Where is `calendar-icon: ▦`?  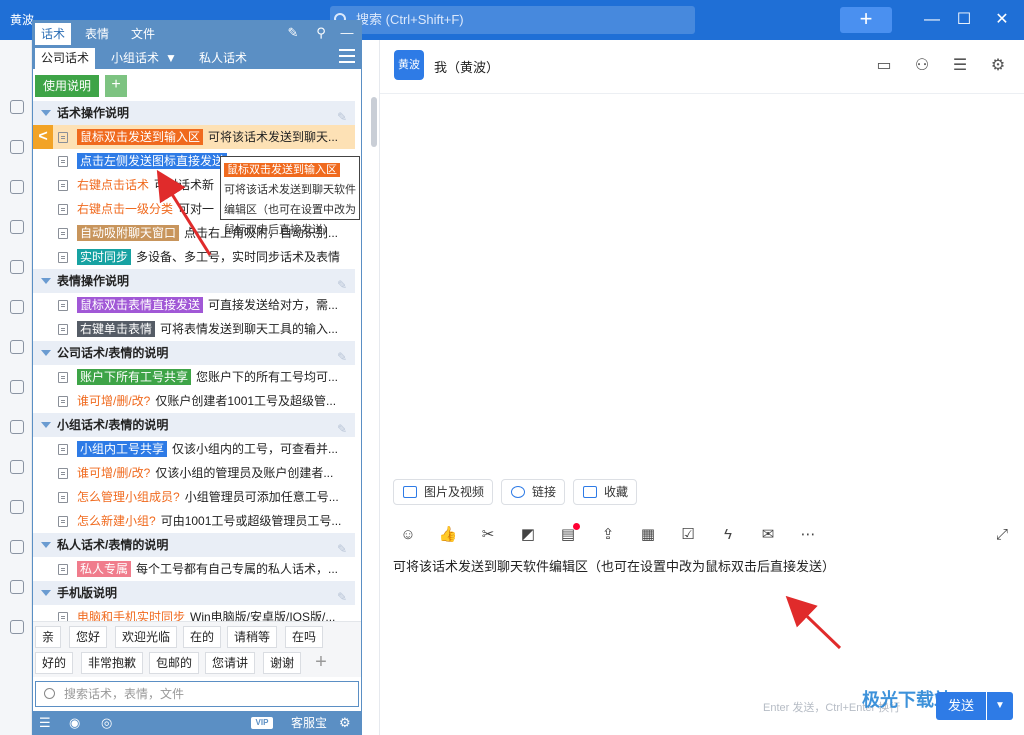
calendar-icon: ▦ is located at coordinates (648, 535).